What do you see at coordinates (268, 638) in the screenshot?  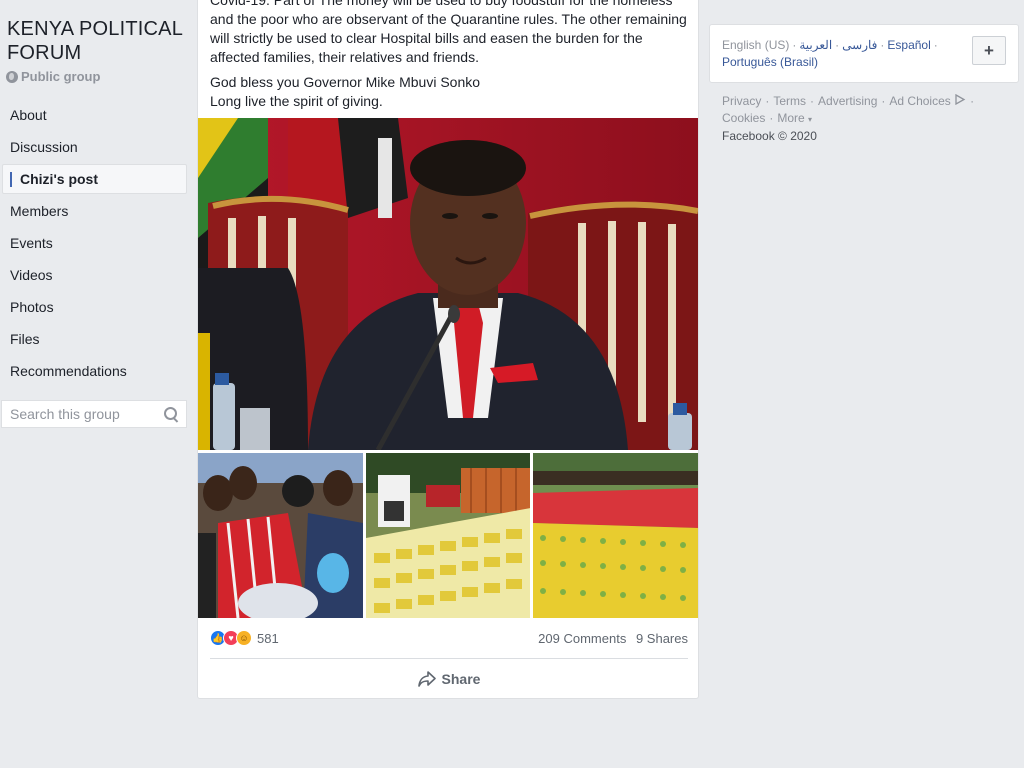 I see `reaction-count: 581` at bounding box center [268, 638].